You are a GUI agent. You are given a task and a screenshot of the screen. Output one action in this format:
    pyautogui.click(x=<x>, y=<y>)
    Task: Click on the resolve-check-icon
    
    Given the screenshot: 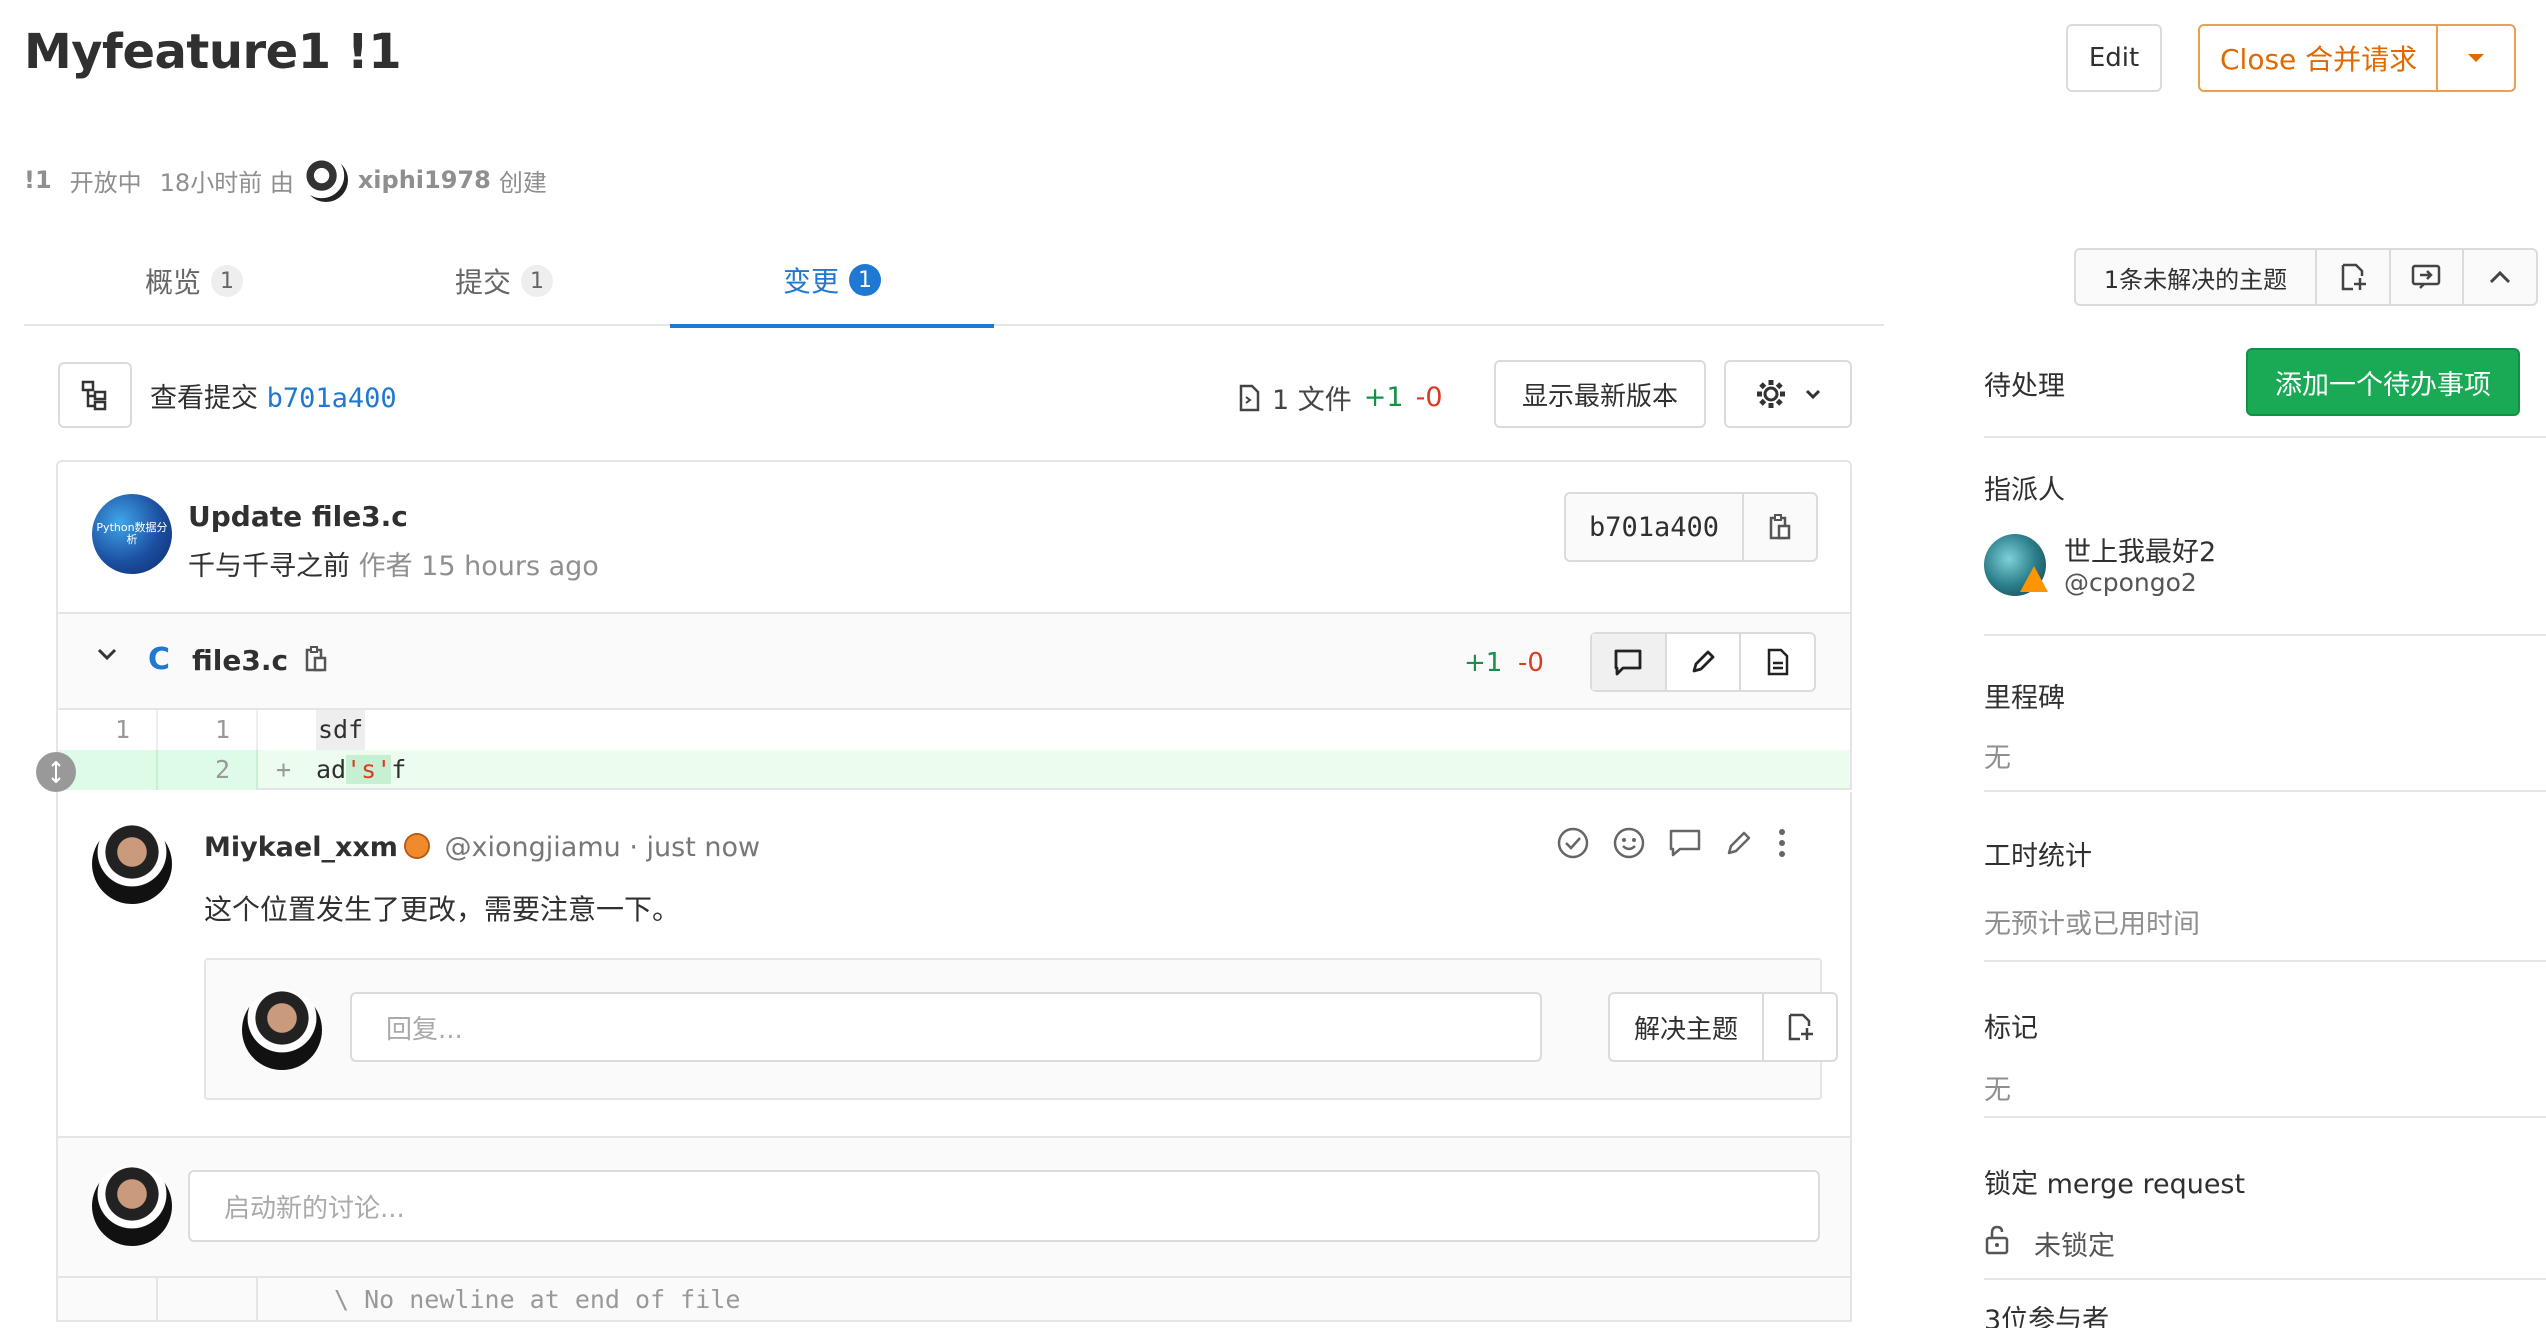 What is the action you would take?
    pyautogui.click(x=1573, y=843)
    